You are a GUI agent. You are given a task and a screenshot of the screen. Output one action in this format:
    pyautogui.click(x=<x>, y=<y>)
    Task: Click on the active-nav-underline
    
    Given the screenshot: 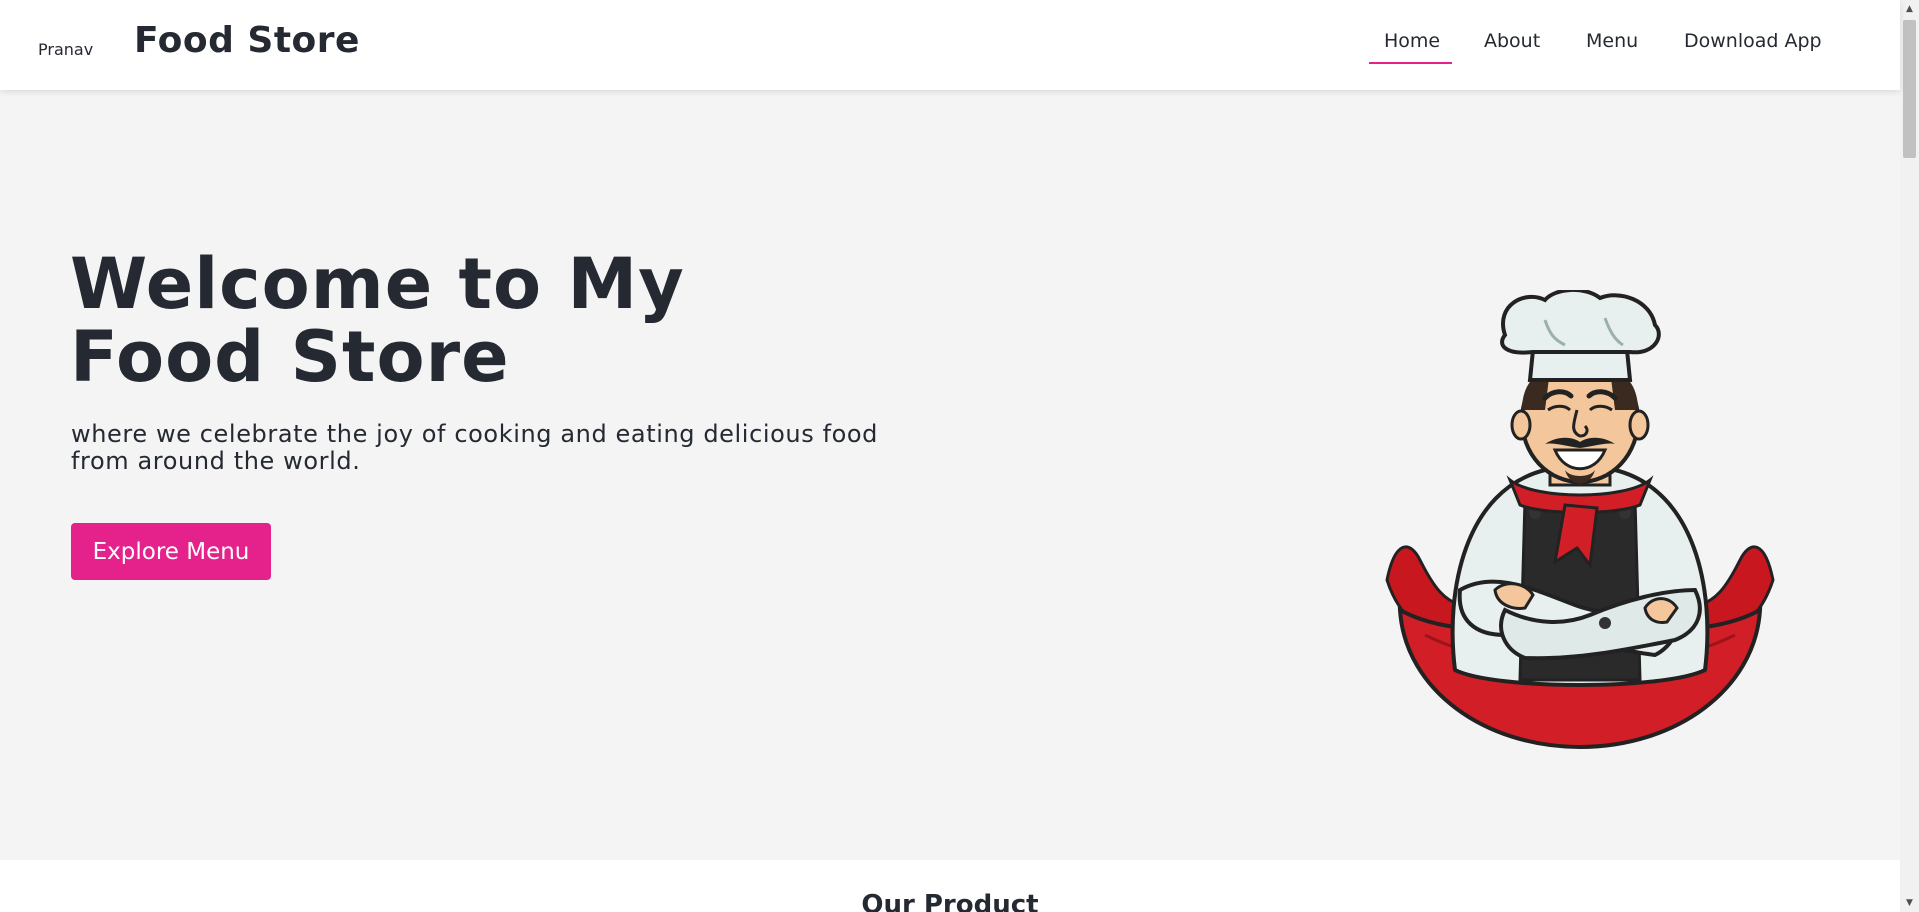 What is the action you would take?
    pyautogui.click(x=1410, y=63)
    